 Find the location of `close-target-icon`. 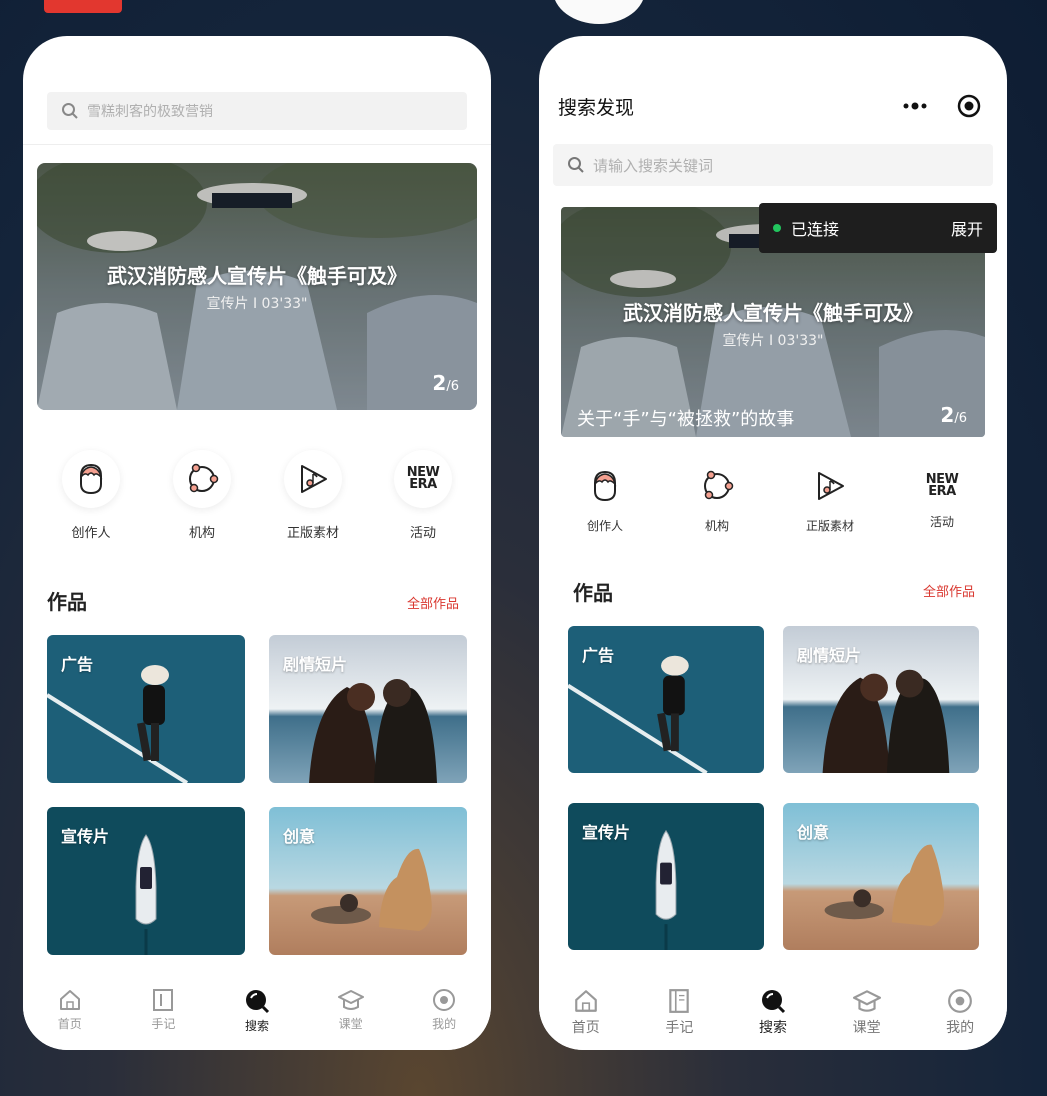

close-target-icon is located at coordinates (969, 106).